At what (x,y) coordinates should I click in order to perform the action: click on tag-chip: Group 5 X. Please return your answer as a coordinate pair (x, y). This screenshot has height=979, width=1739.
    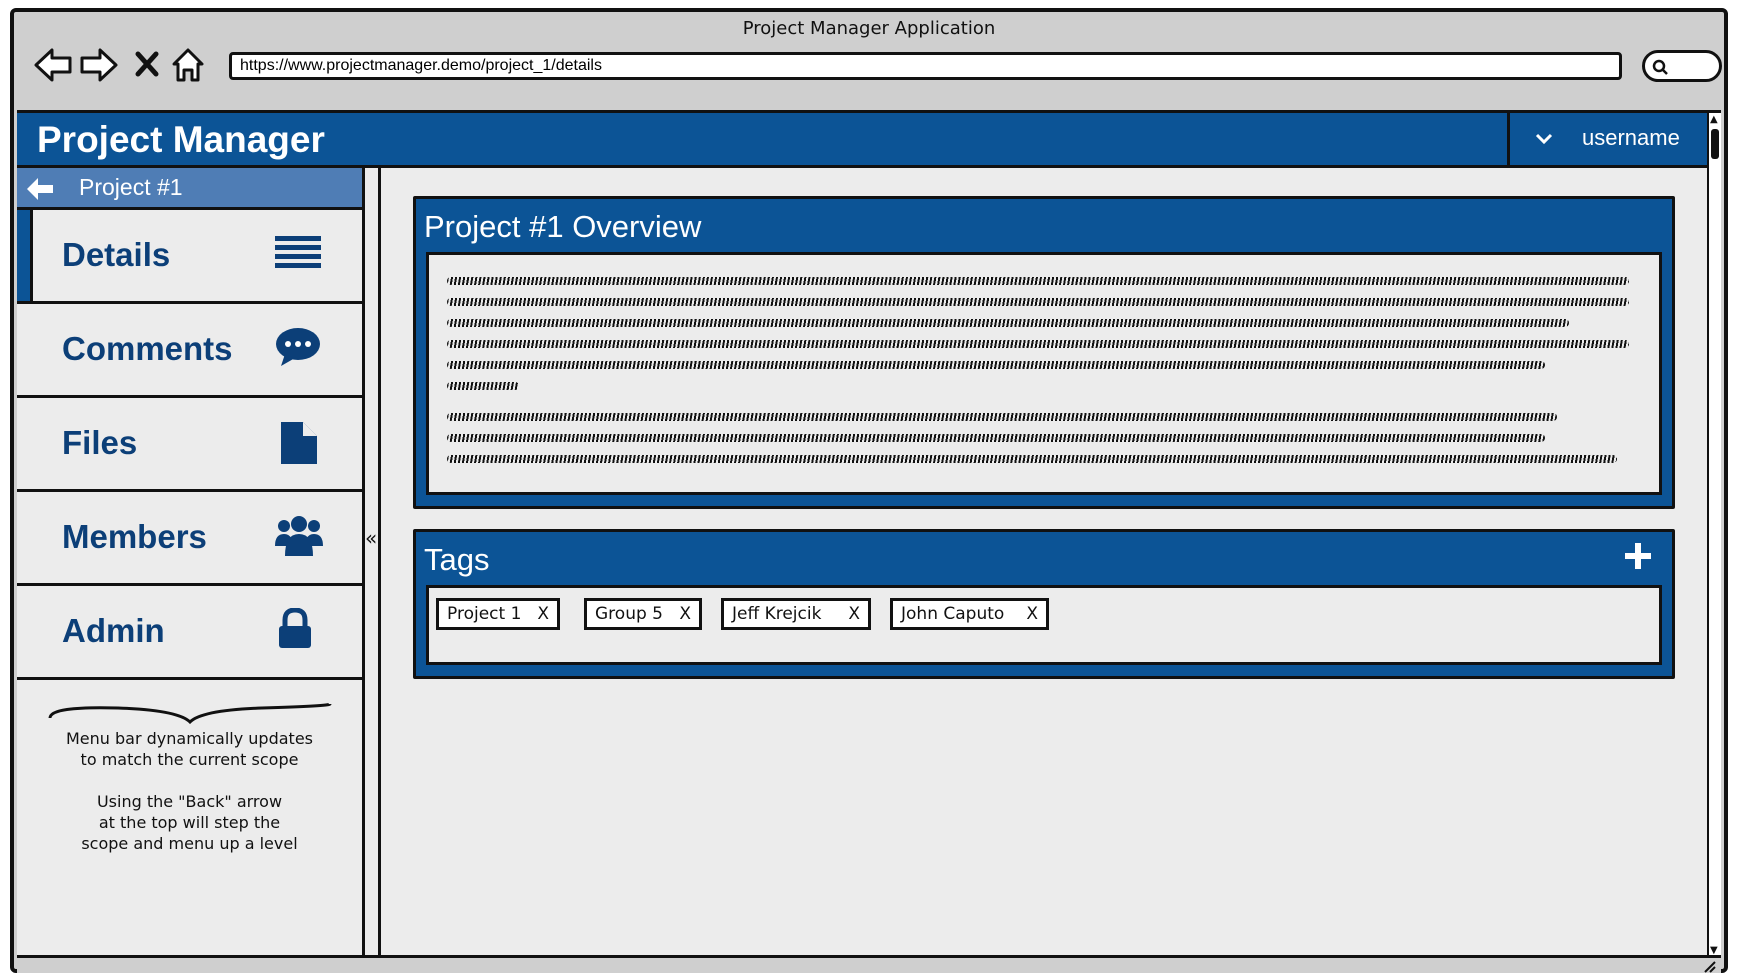
    Looking at the image, I should click on (643, 614).